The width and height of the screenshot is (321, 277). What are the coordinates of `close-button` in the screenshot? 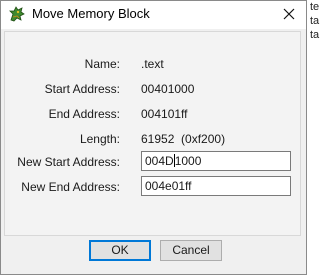 It's located at (289, 14).